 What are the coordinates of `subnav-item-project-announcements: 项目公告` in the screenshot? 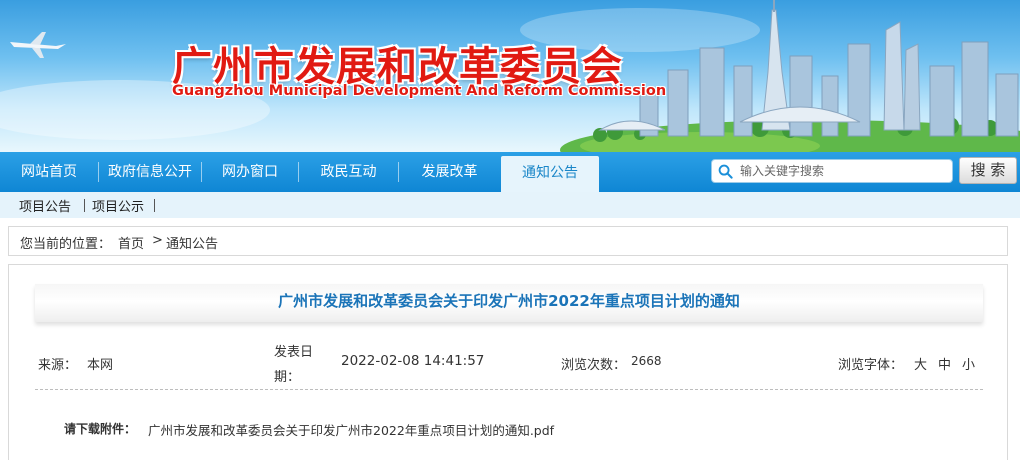 It's located at (45, 205).